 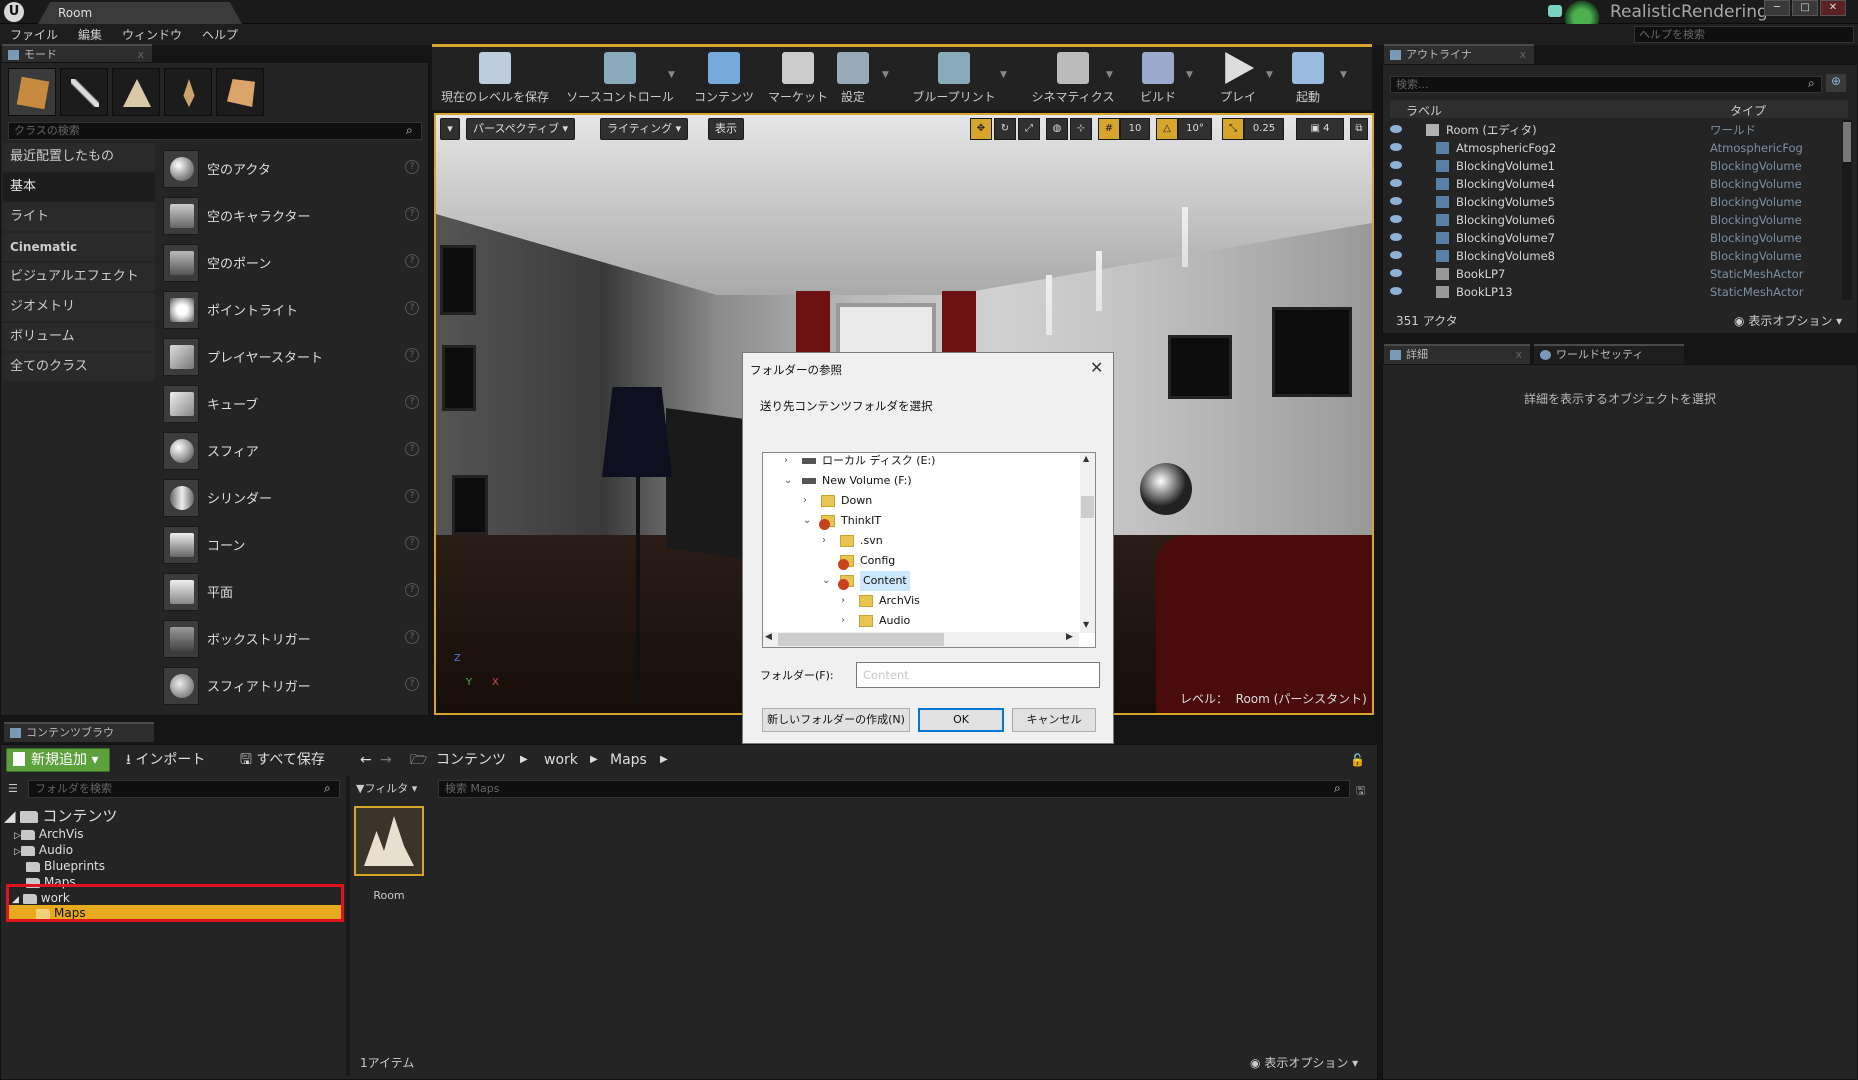 What do you see at coordinates (1087, 507) in the screenshot?
I see `dialog-vertical-scroll-thumb` at bounding box center [1087, 507].